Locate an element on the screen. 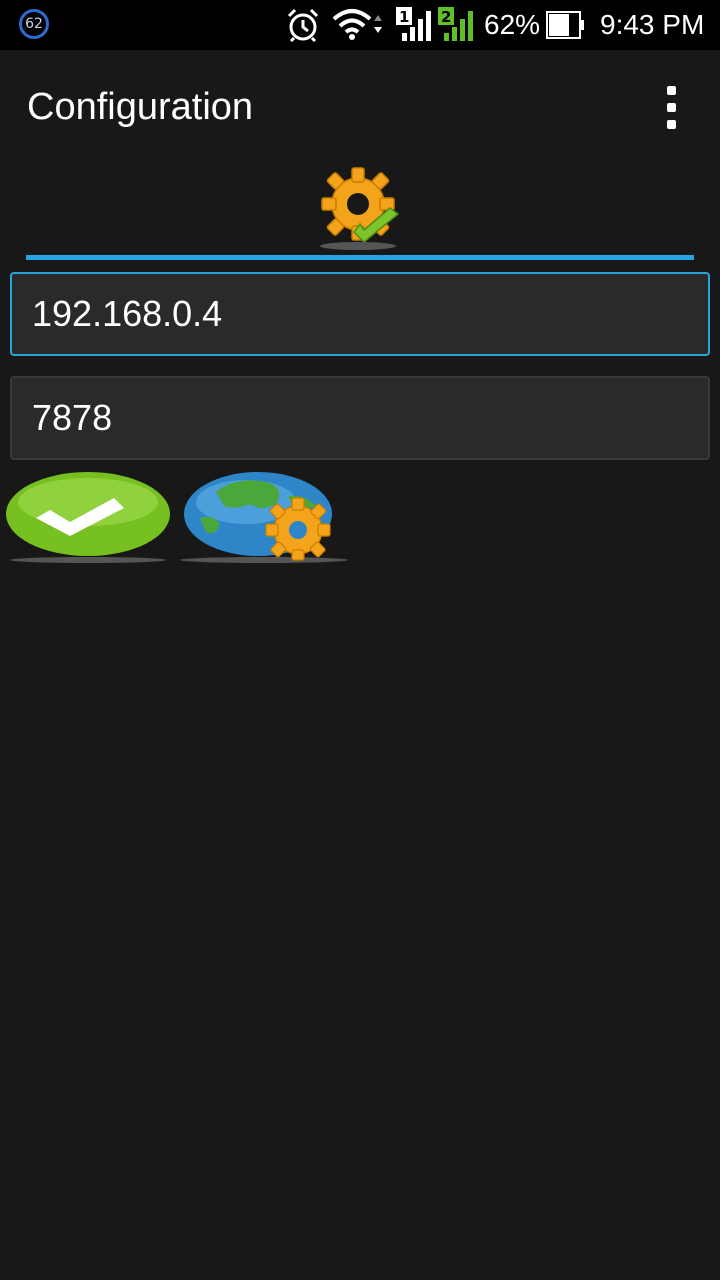 The height and width of the screenshot is (1280, 720). battery-icon is located at coordinates (566, 27).